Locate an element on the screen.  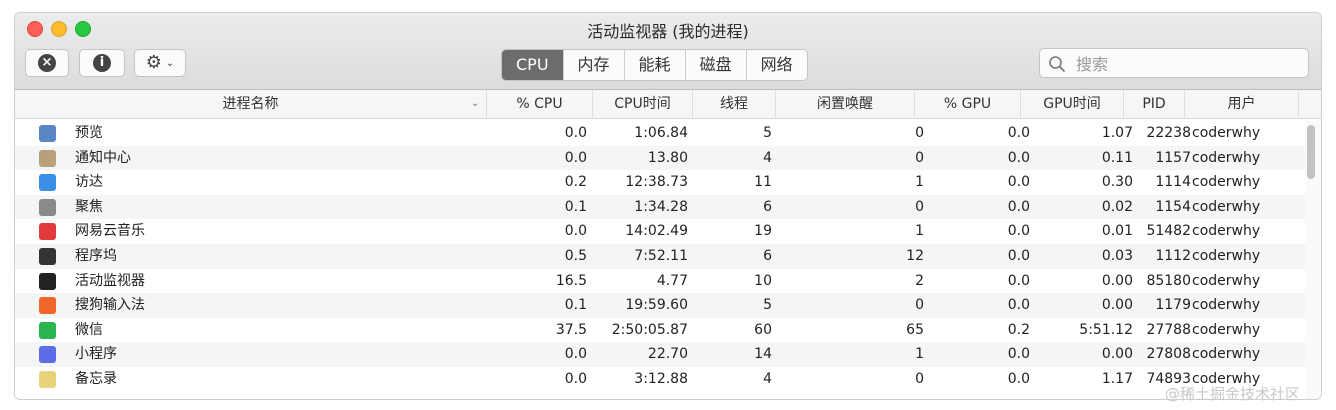
column-header-gpu: % GPU is located at coordinates (968, 104).